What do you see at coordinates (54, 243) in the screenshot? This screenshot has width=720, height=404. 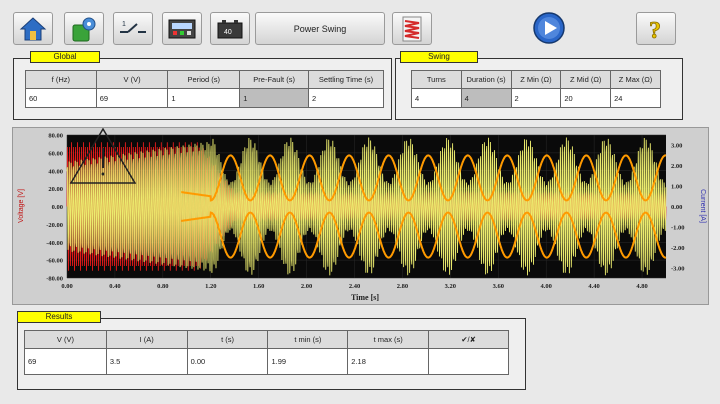 I see `left-tick-label: -40.00` at bounding box center [54, 243].